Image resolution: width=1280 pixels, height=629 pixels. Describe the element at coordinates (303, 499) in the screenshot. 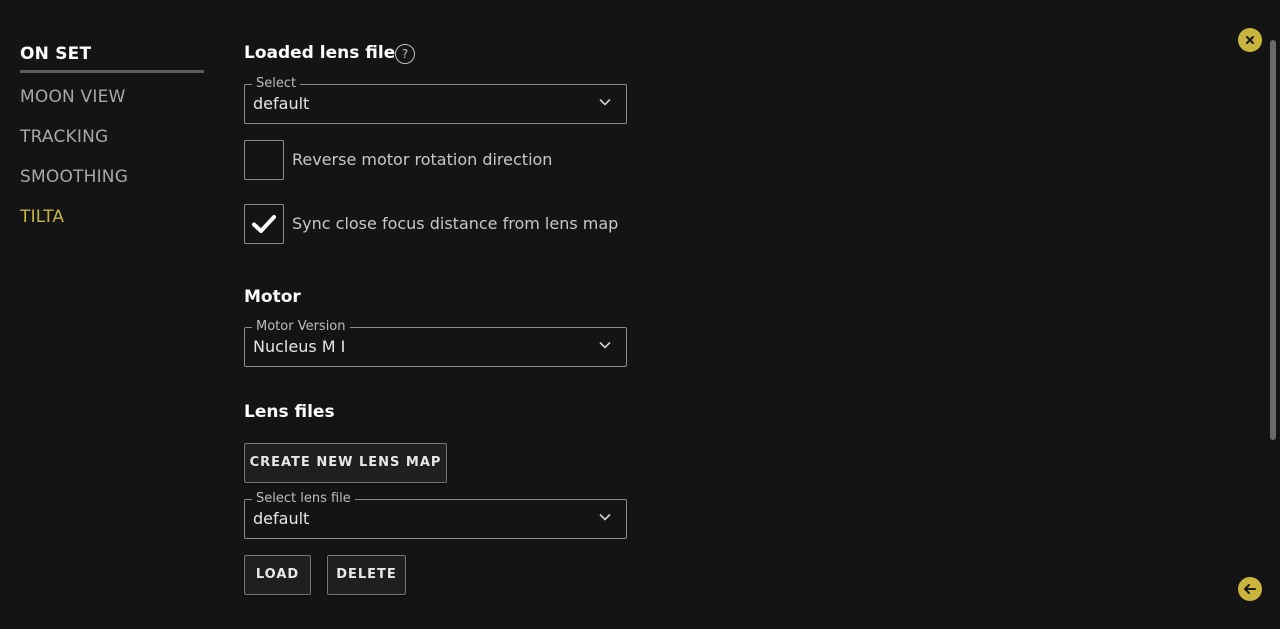

I see `select-lens-file-label: Select lens file` at that location.